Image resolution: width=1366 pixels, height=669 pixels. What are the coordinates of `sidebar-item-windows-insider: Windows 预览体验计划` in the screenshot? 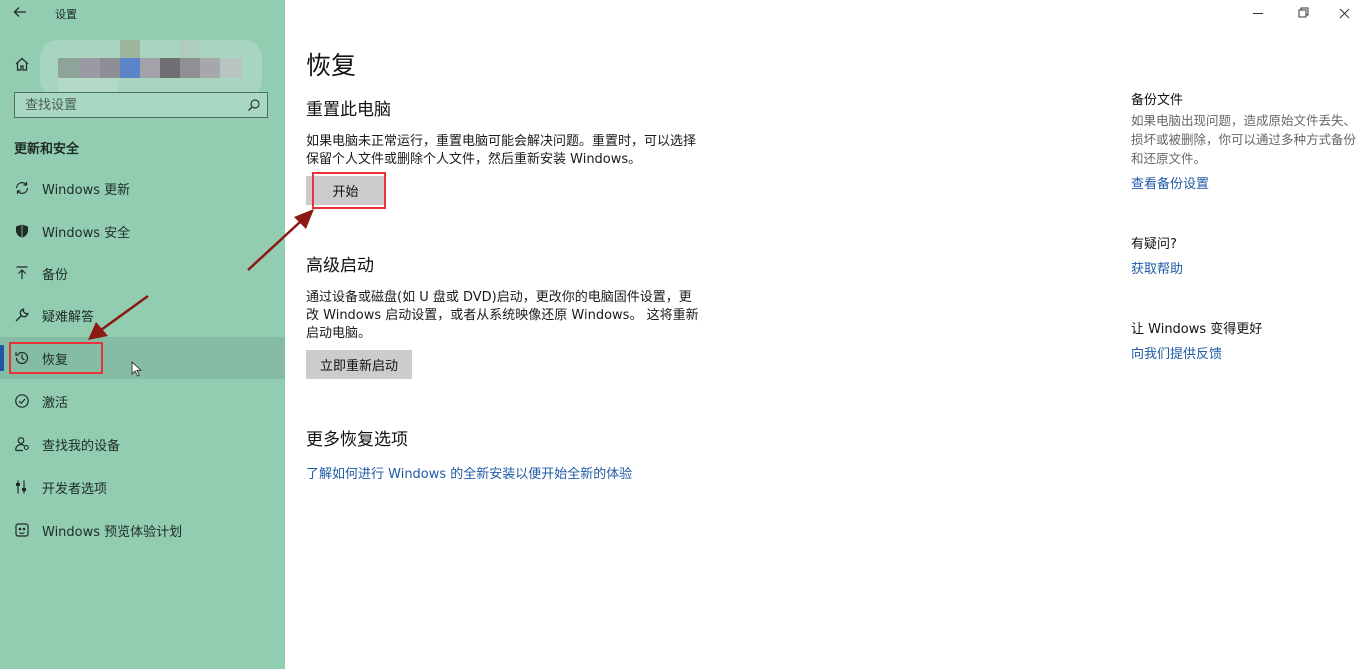 It's located at (142, 530).